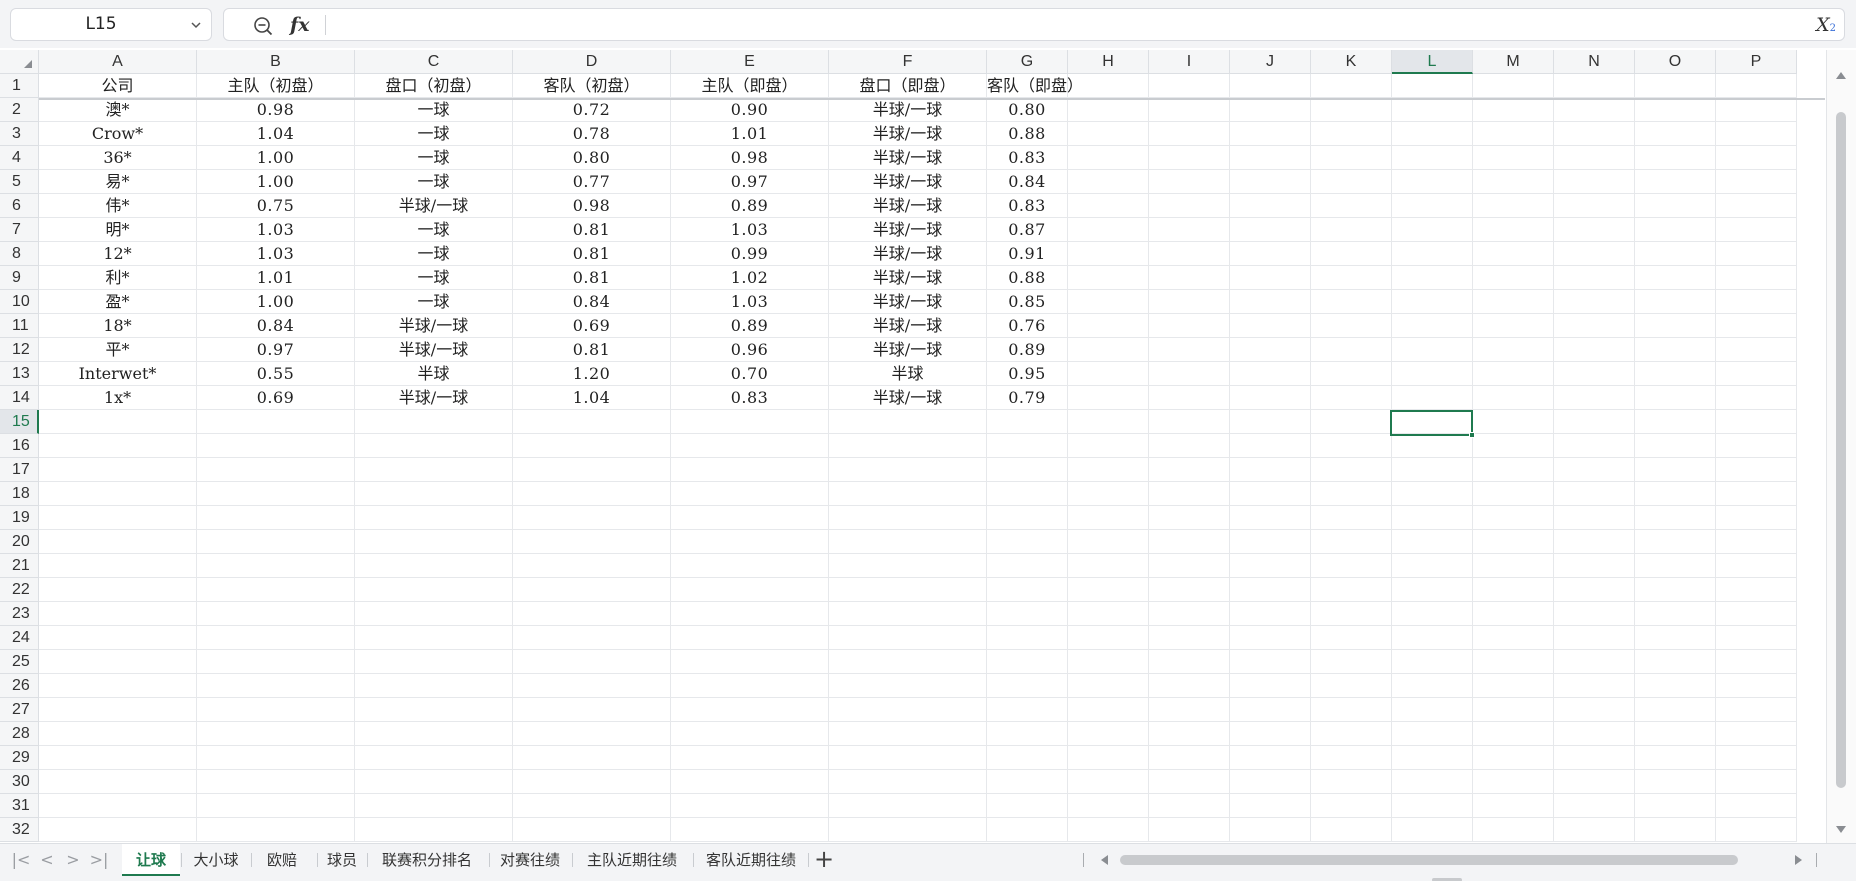 The width and height of the screenshot is (1856, 881). Describe the element at coordinates (1756, 590) in the screenshot. I see `cell-p22` at that location.